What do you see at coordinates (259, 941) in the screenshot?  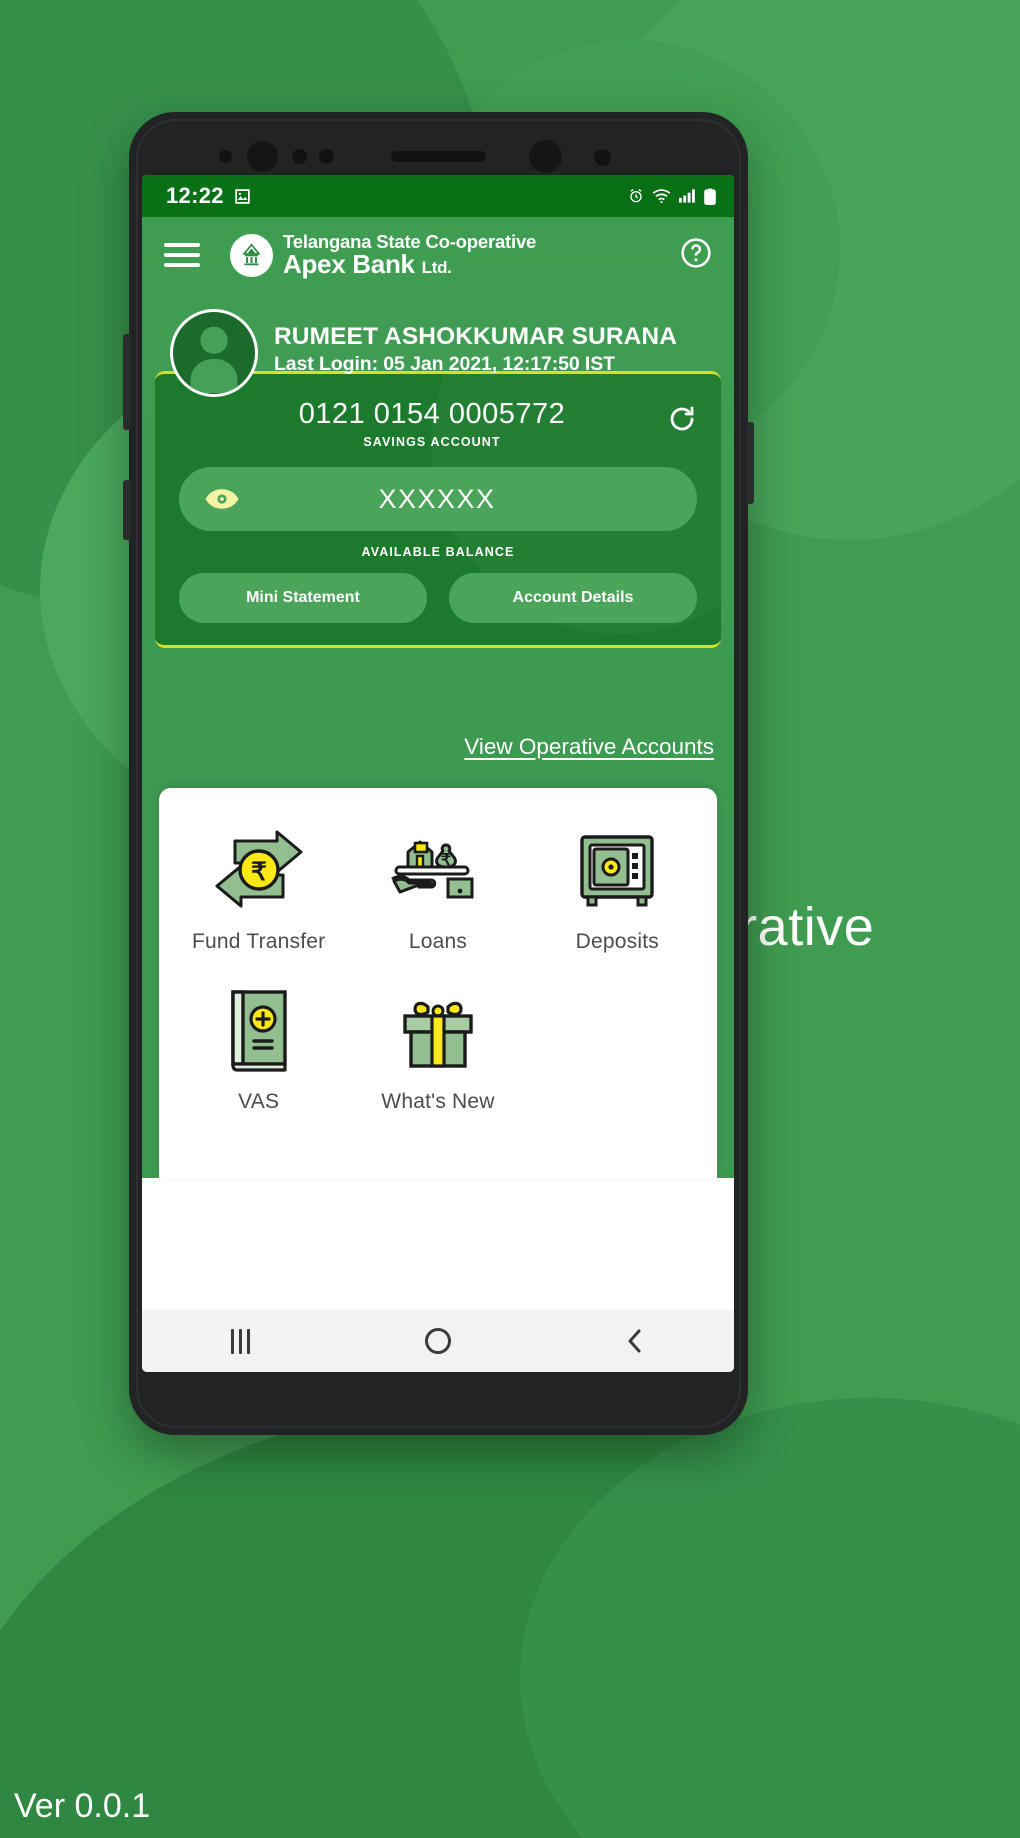 I see `menu-label: Fund Transfer` at bounding box center [259, 941].